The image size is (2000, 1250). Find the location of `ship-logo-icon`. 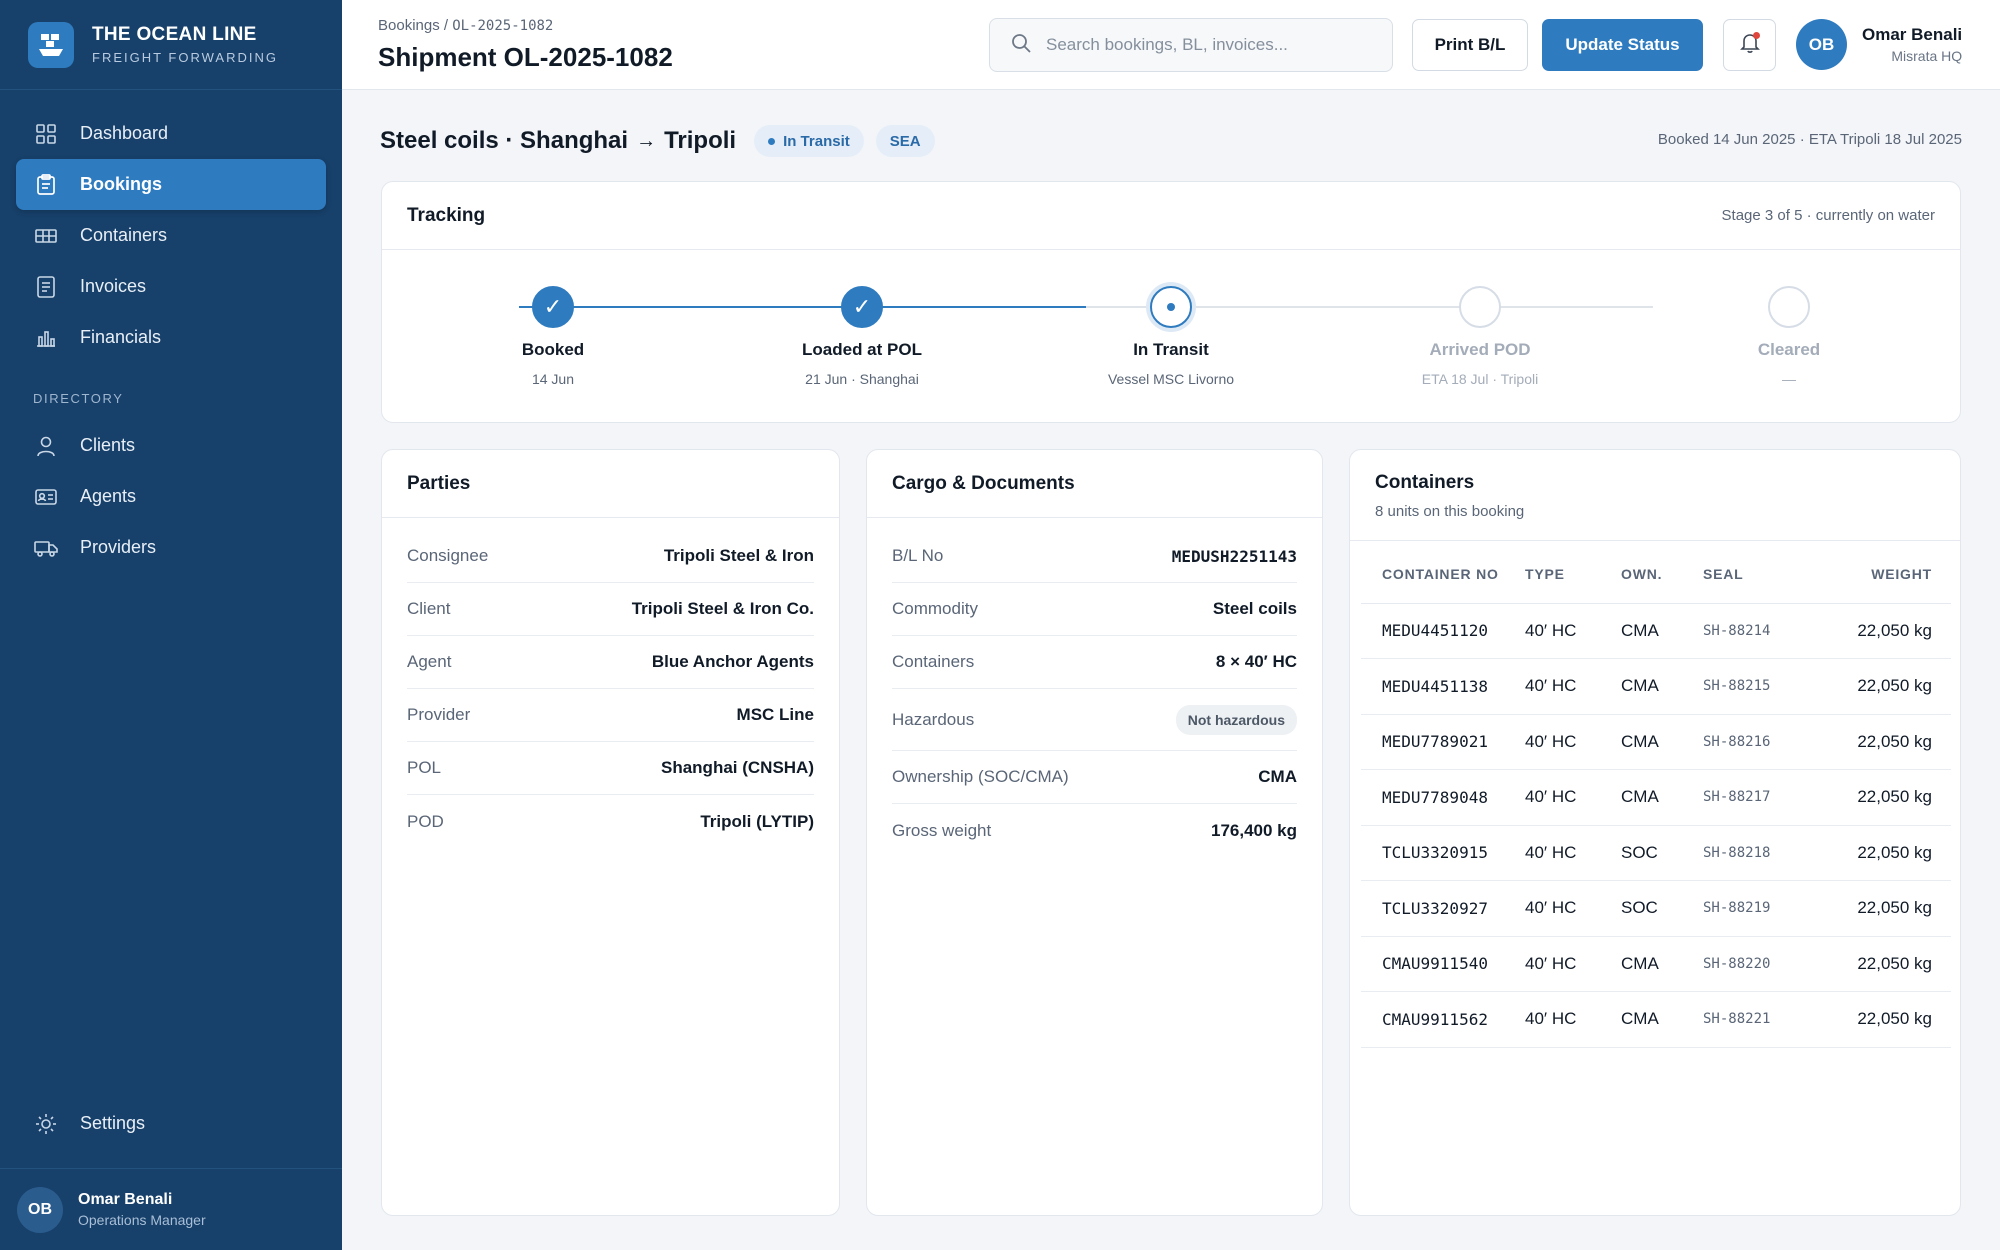

ship-logo-icon is located at coordinates (51, 44).